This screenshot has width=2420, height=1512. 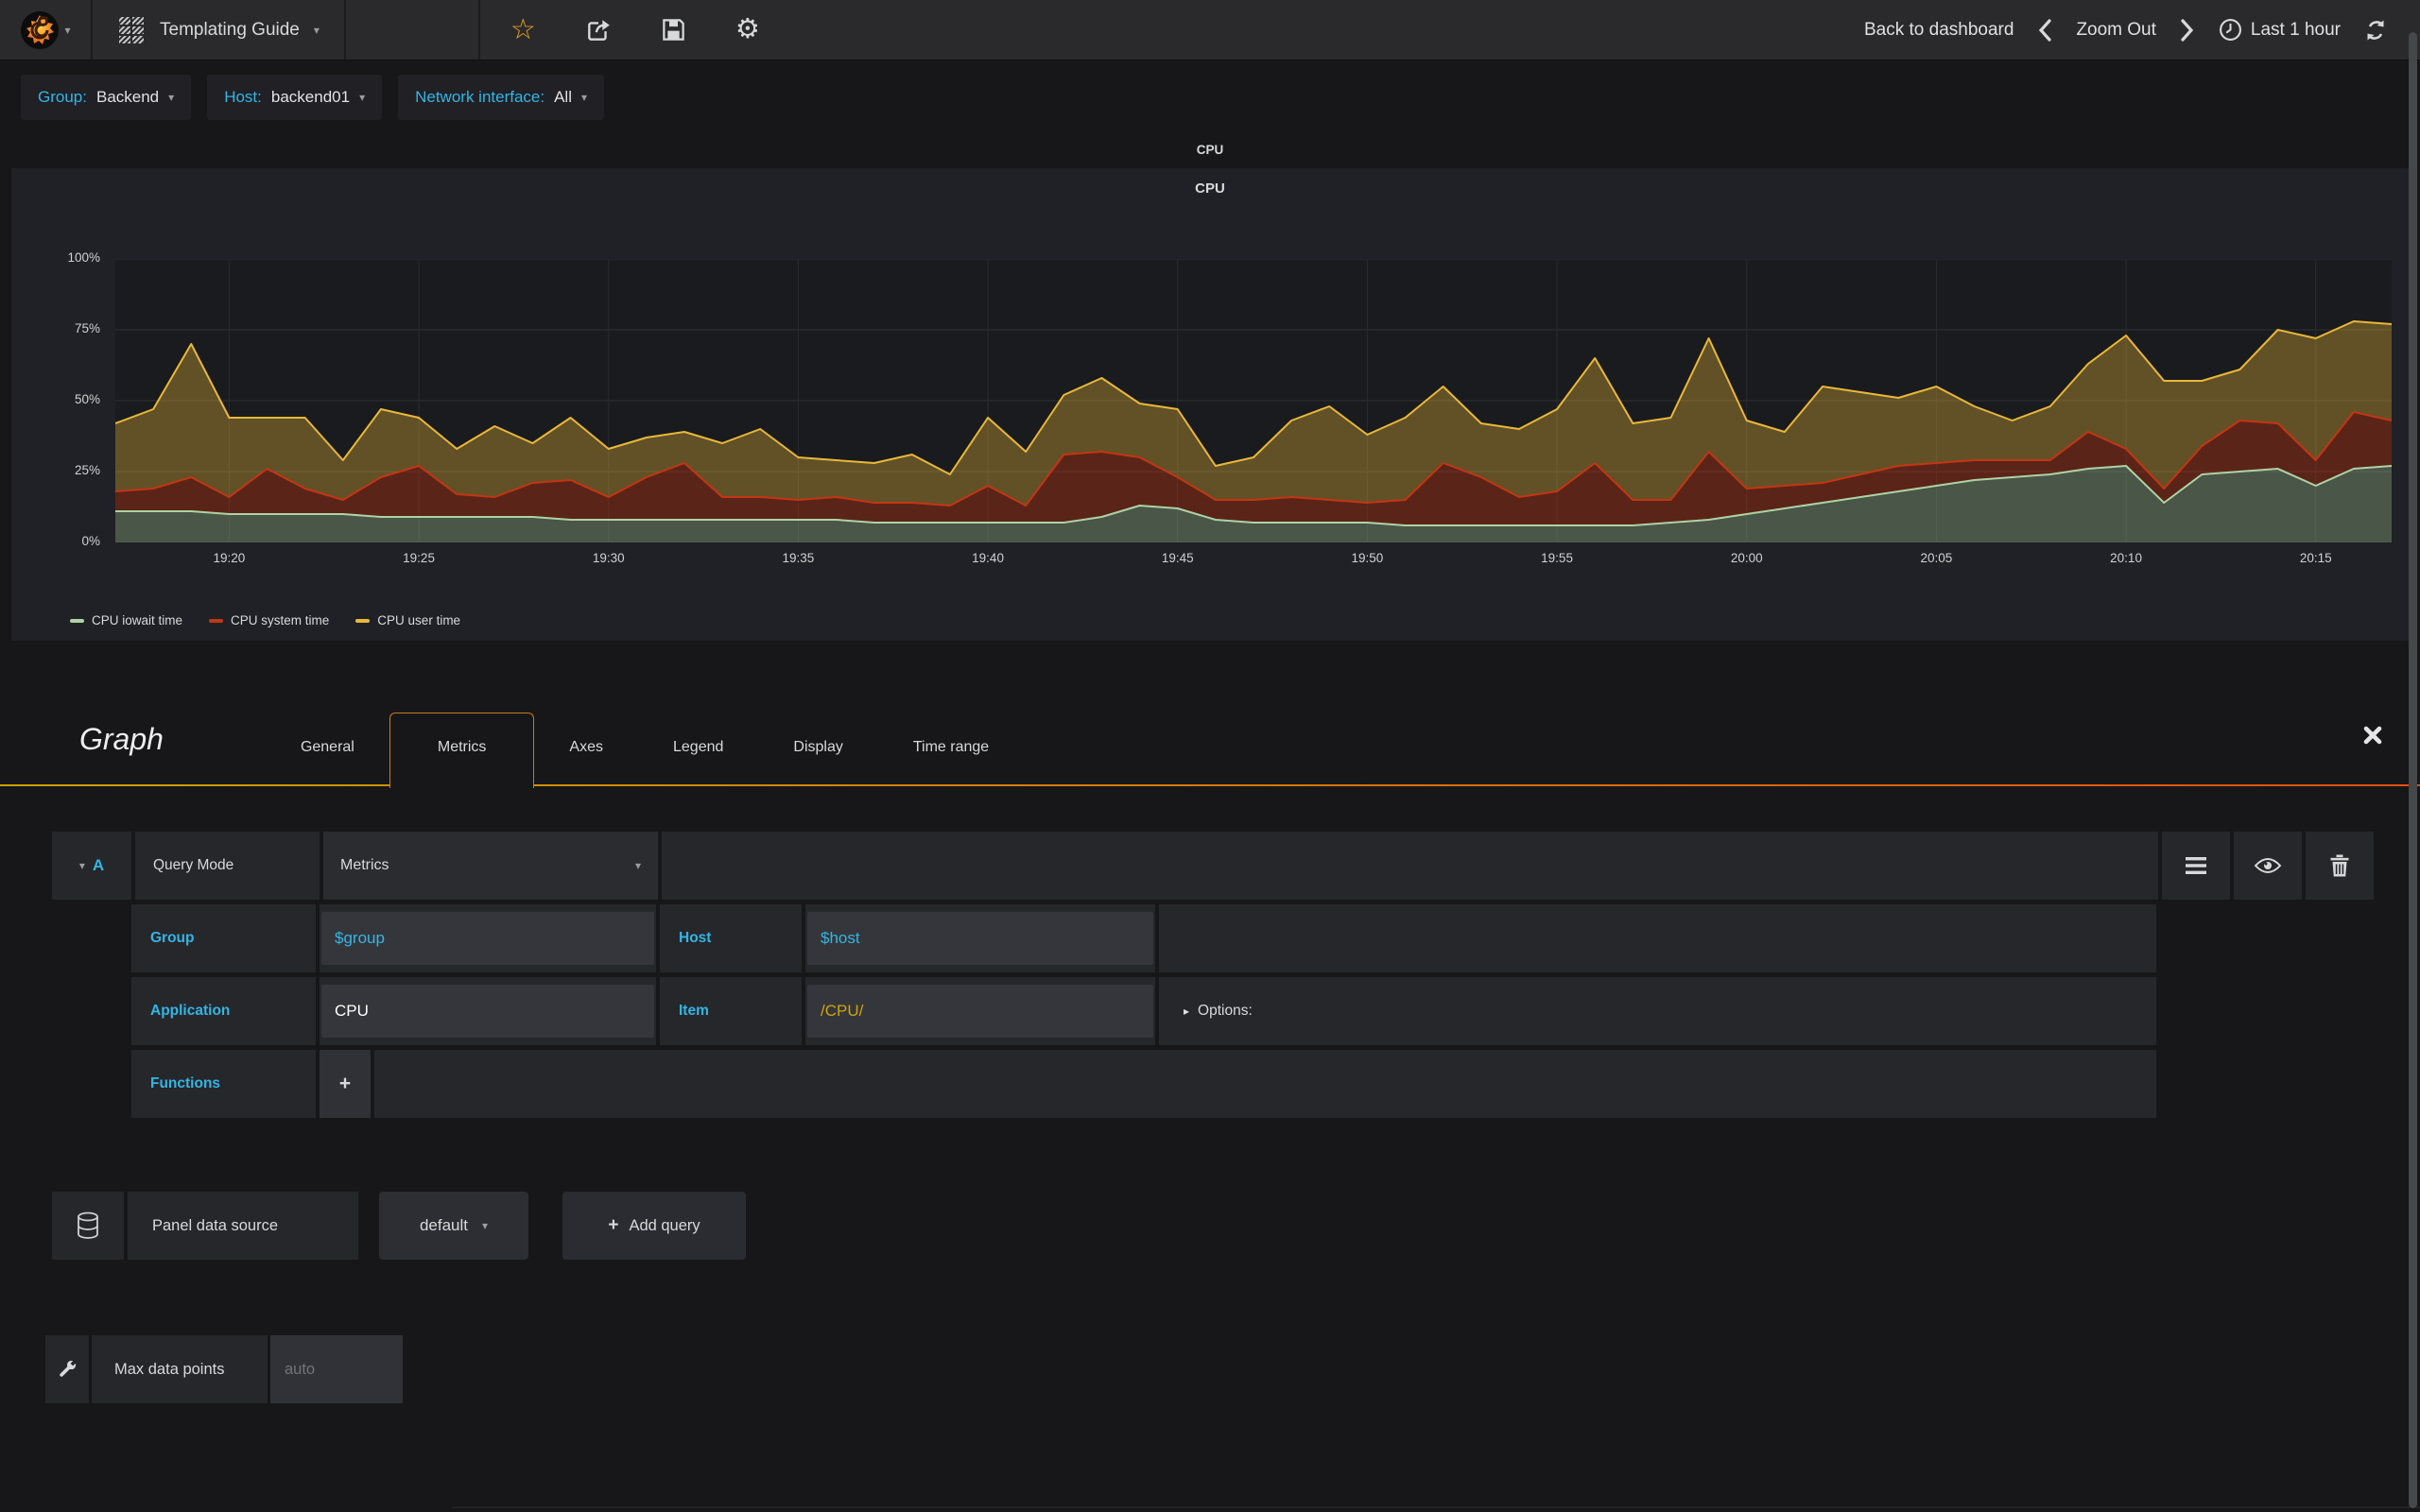 What do you see at coordinates (83, 257) in the screenshot?
I see `y-axis-label: 100%` at bounding box center [83, 257].